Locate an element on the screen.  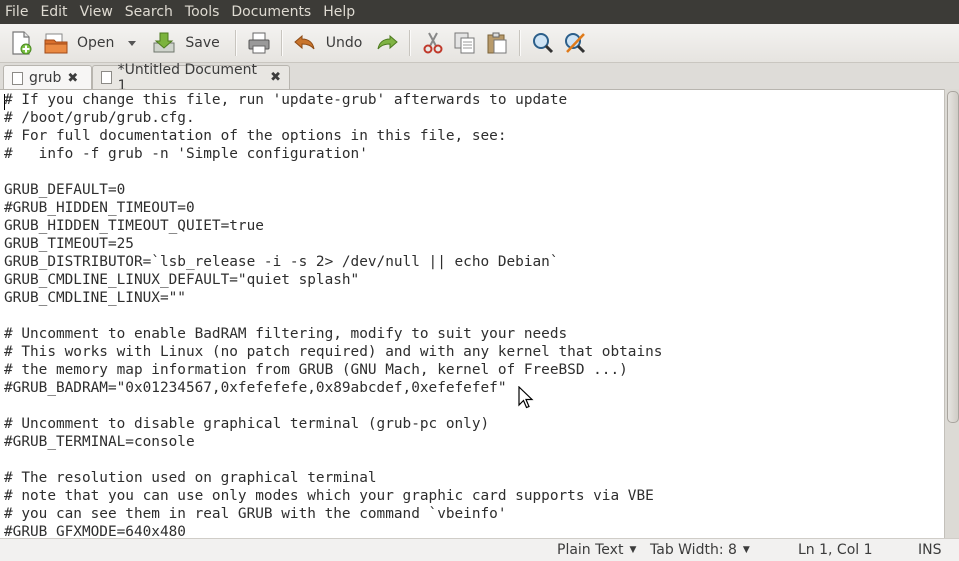
search-icon is located at coordinates (543, 43).